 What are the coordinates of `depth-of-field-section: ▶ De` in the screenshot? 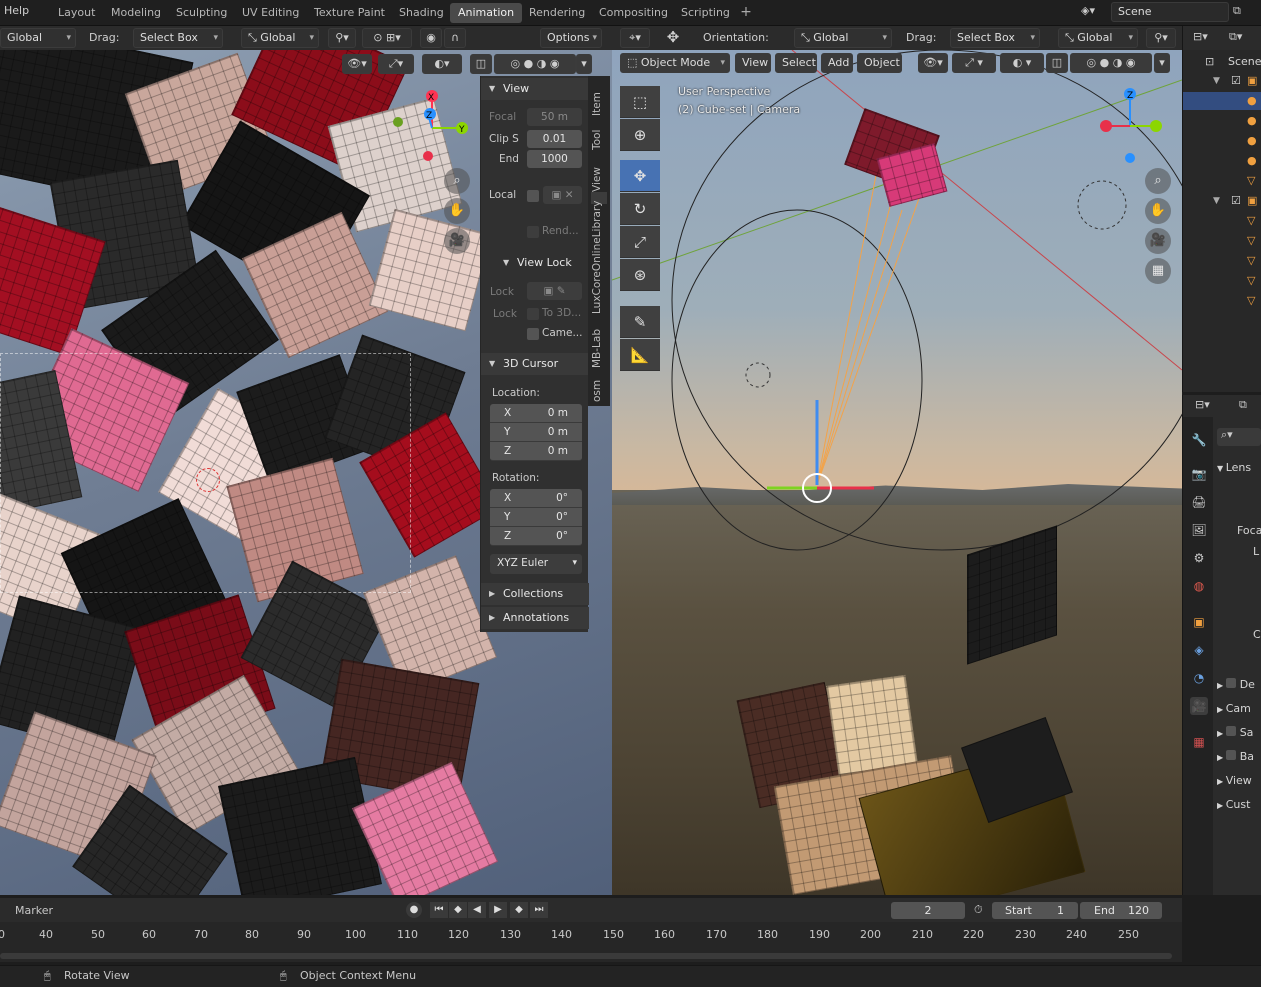 It's located at (1236, 684).